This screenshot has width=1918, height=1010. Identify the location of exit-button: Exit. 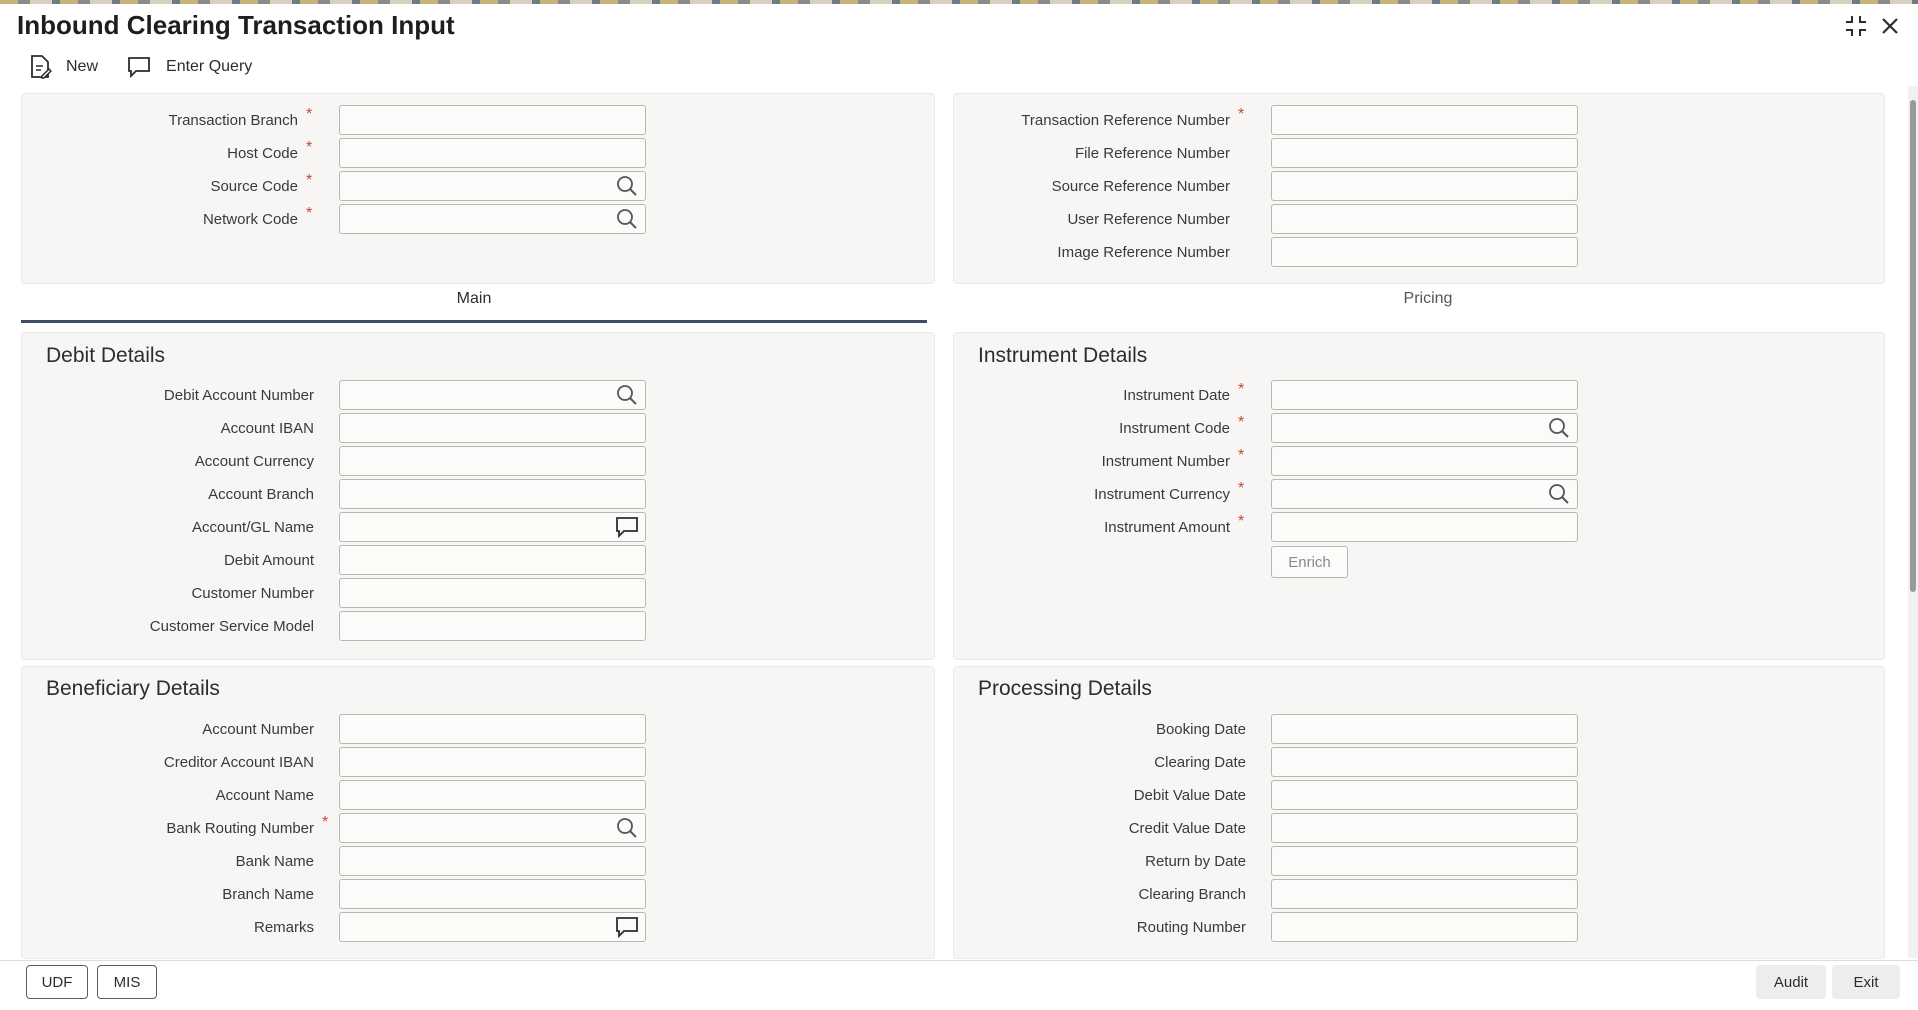
(1866, 982).